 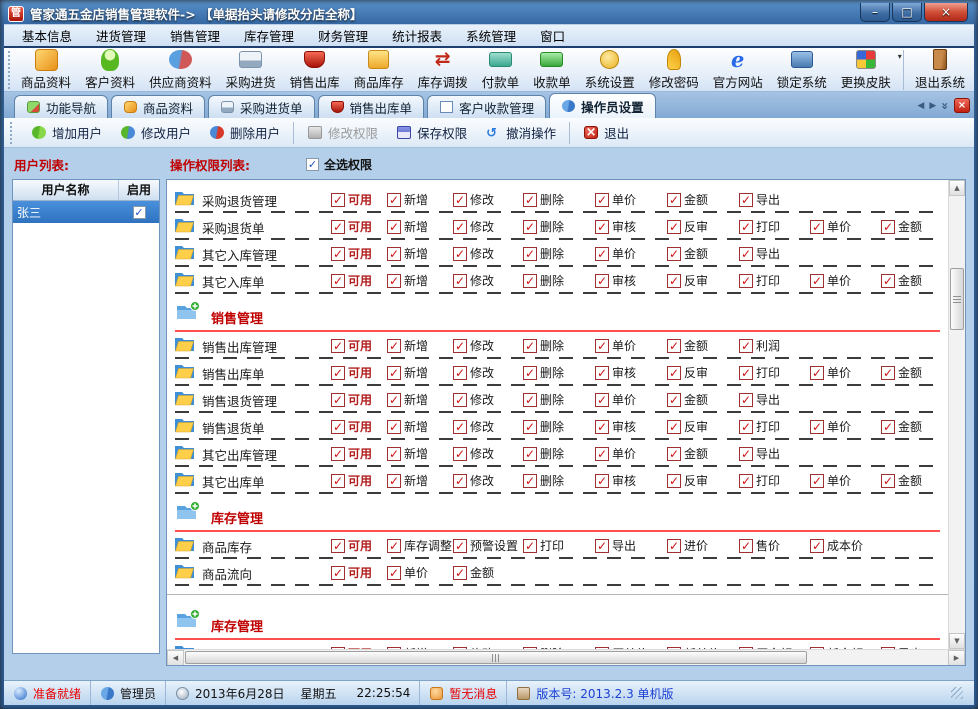 I want to click on tab-销售出库单: 销售出库单, so click(x=371, y=106).